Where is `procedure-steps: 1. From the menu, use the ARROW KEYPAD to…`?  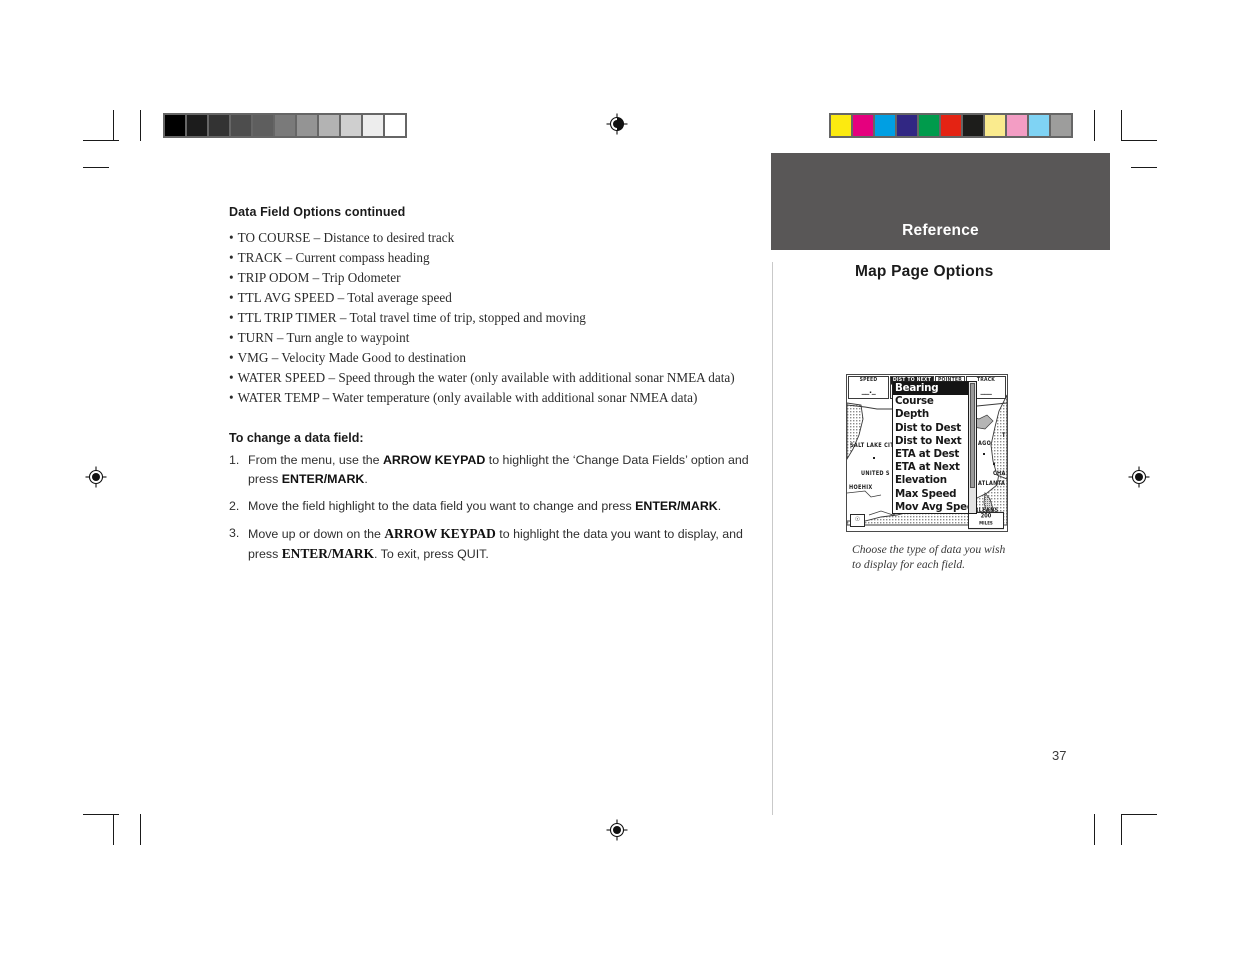
procedure-steps: 1. From the menu, use the ARROW KEYPAD to… is located at coordinates (491, 507).